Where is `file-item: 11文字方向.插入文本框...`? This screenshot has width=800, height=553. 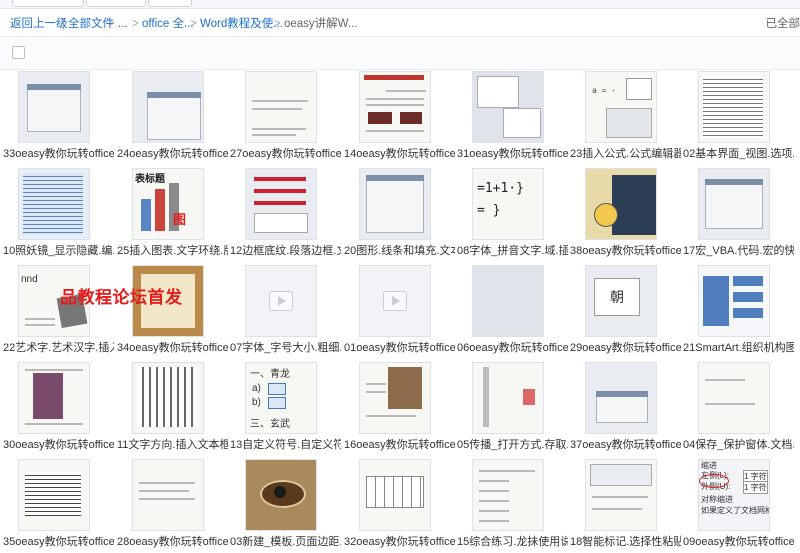 file-item: 11文字方向.插入文本框... is located at coordinates (172, 405).